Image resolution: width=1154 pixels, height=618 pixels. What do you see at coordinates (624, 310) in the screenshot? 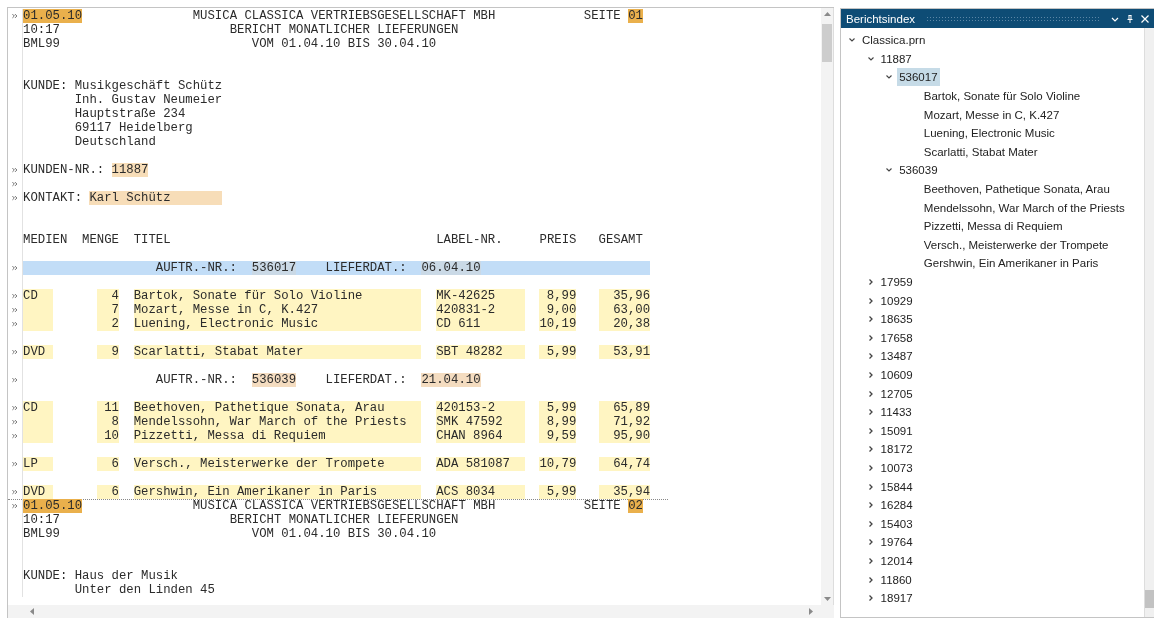
I see `total-cell: 63,00` at bounding box center [624, 310].